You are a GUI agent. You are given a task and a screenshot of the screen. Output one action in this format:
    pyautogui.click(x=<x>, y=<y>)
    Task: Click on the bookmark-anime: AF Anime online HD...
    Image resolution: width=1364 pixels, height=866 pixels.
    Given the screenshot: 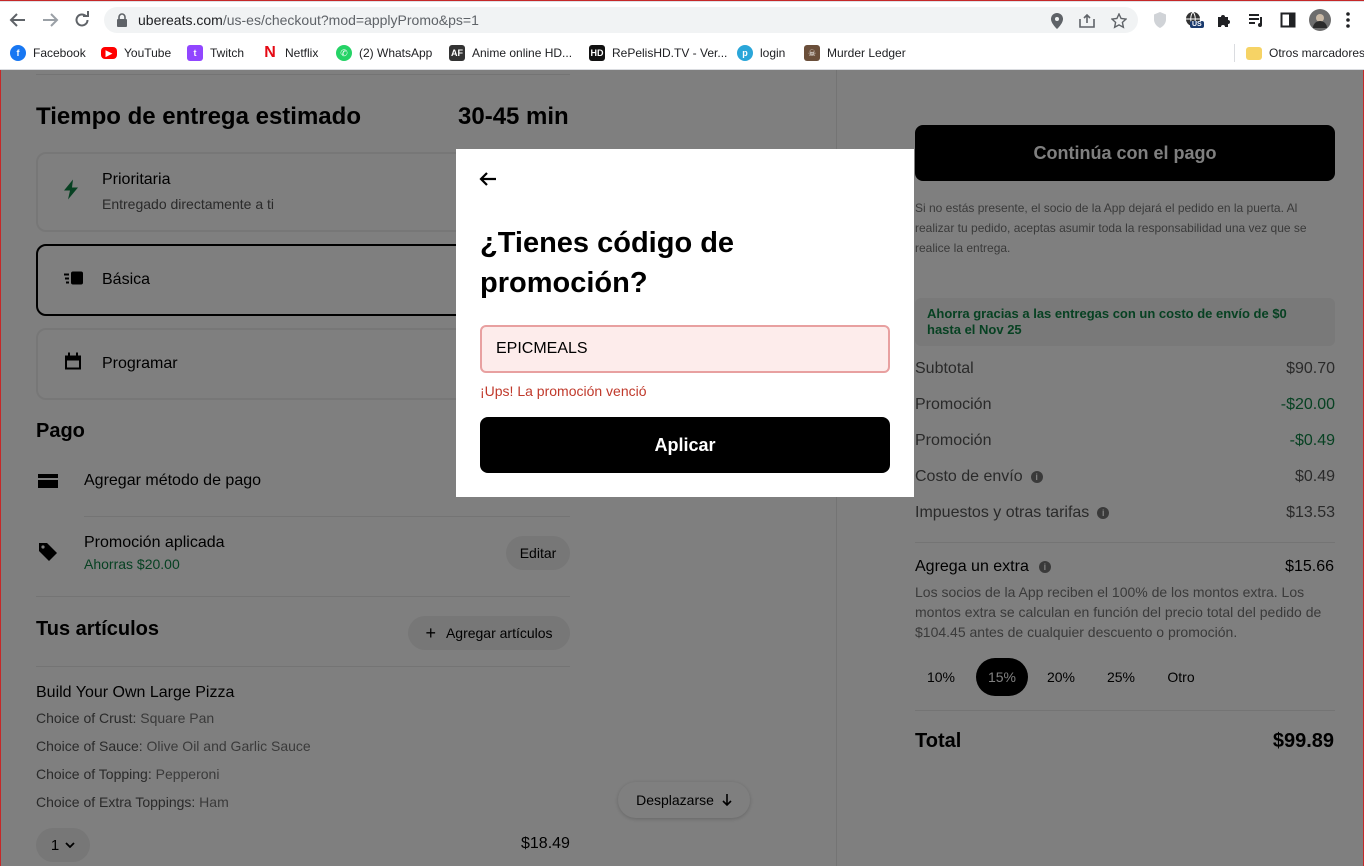 What is the action you would take?
    pyautogui.click(x=510, y=53)
    